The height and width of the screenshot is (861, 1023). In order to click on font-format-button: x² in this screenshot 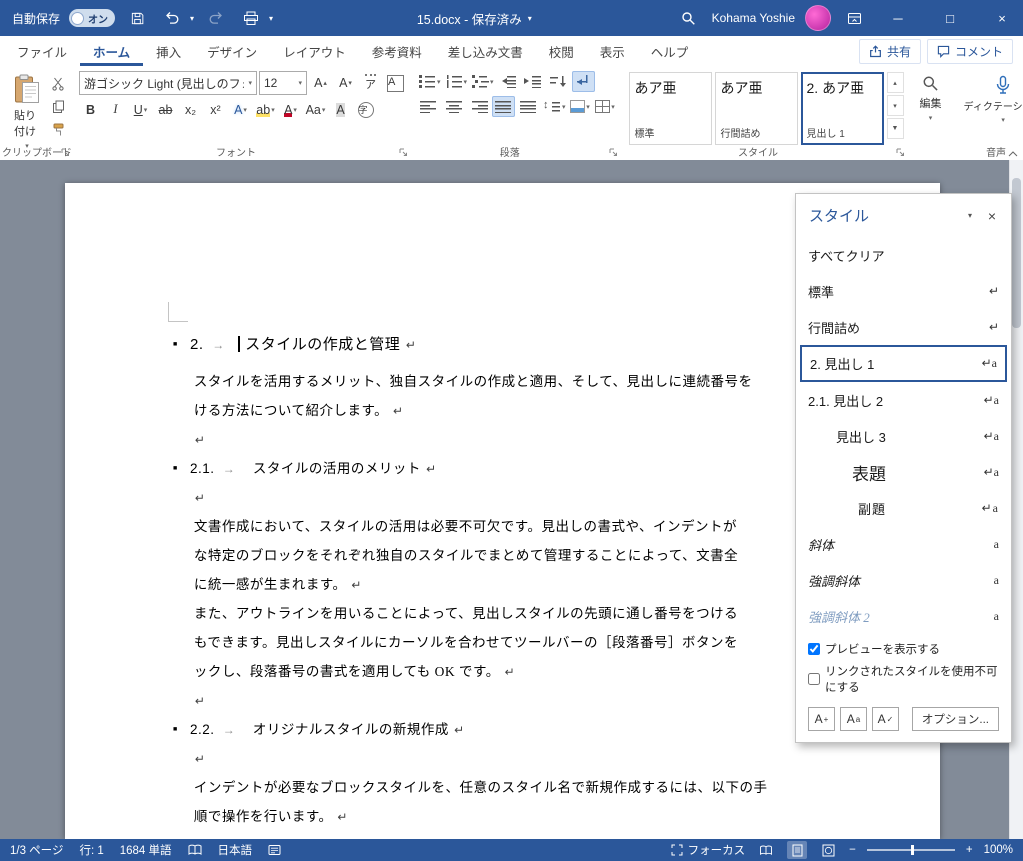, I will do `click(215, 109)`.